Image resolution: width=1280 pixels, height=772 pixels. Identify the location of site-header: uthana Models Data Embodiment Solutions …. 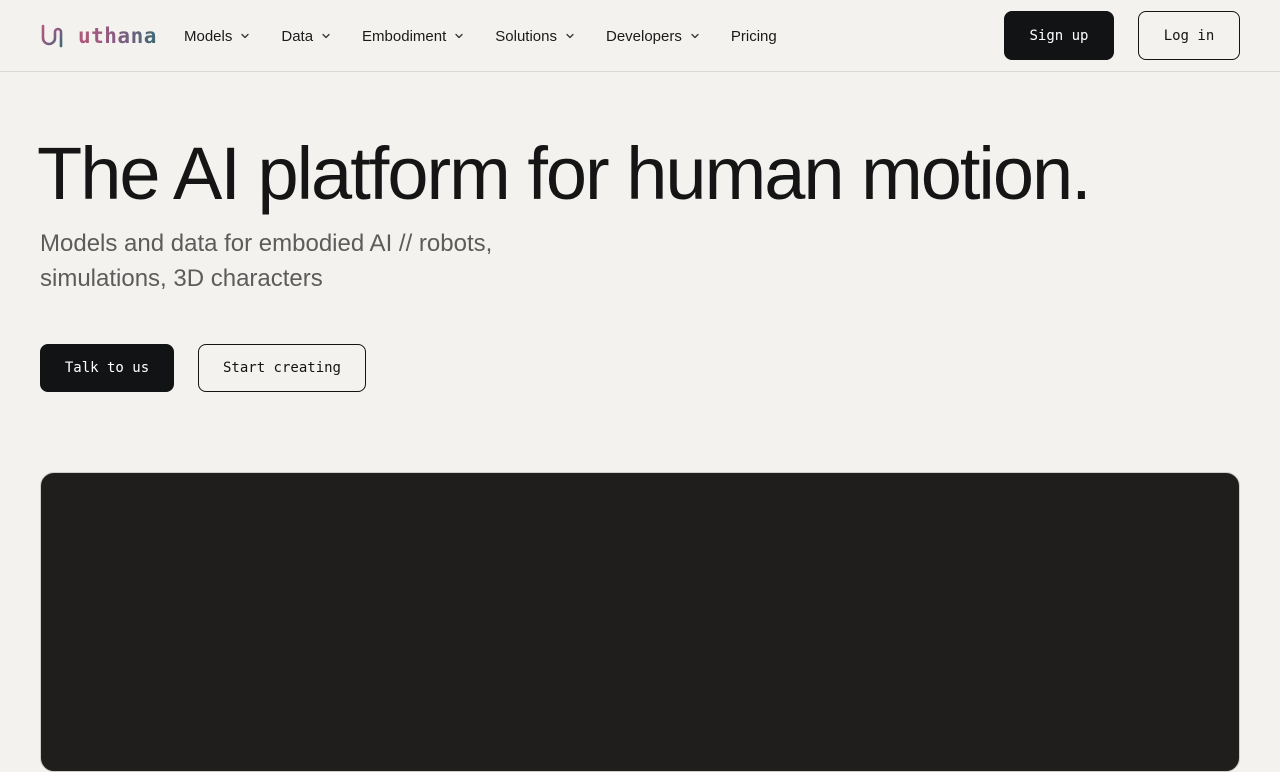
(640, 36).